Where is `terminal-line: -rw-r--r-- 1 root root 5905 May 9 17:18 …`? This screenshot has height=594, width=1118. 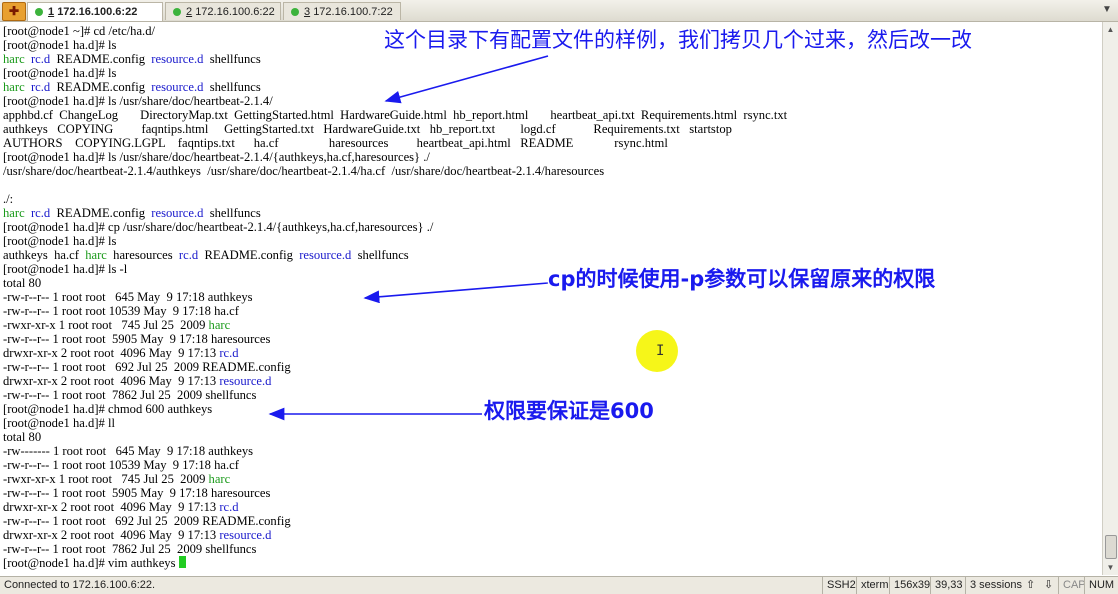
terminal-line: -rw-r--r-- 1 root root 5905 May 9 17:18 … is located at coordinates (395, 493).